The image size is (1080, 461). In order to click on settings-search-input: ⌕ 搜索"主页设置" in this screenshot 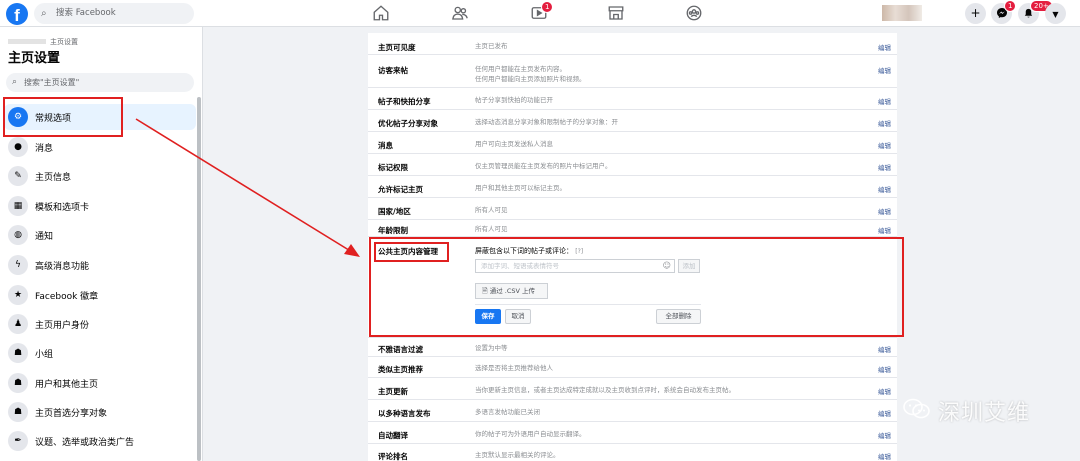, I will do `click(100, 82)`.